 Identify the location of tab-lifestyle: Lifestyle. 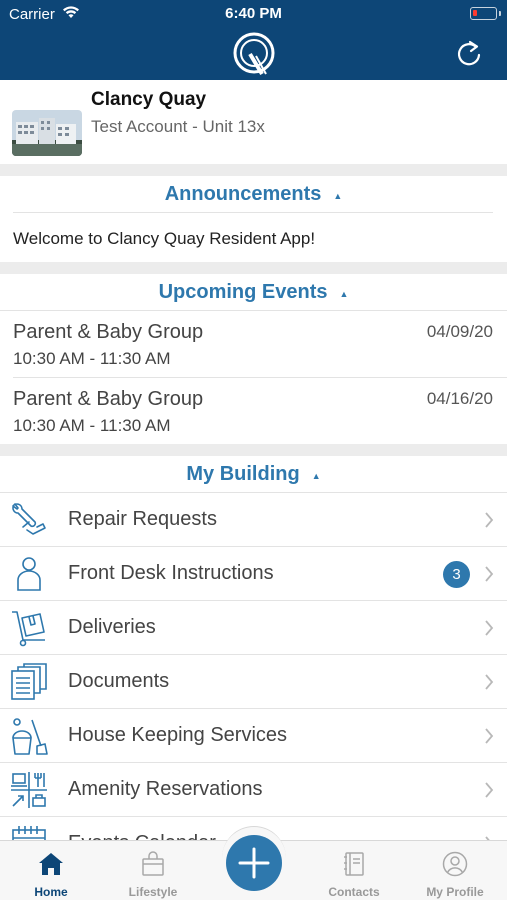
(153, 870).